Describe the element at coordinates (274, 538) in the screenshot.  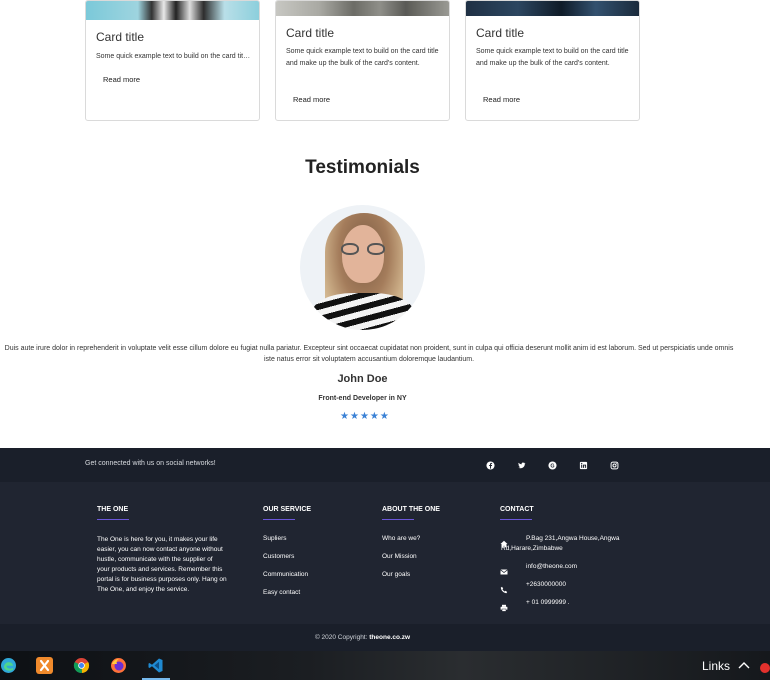
I see `link-suppliers: Supliers` at that location.